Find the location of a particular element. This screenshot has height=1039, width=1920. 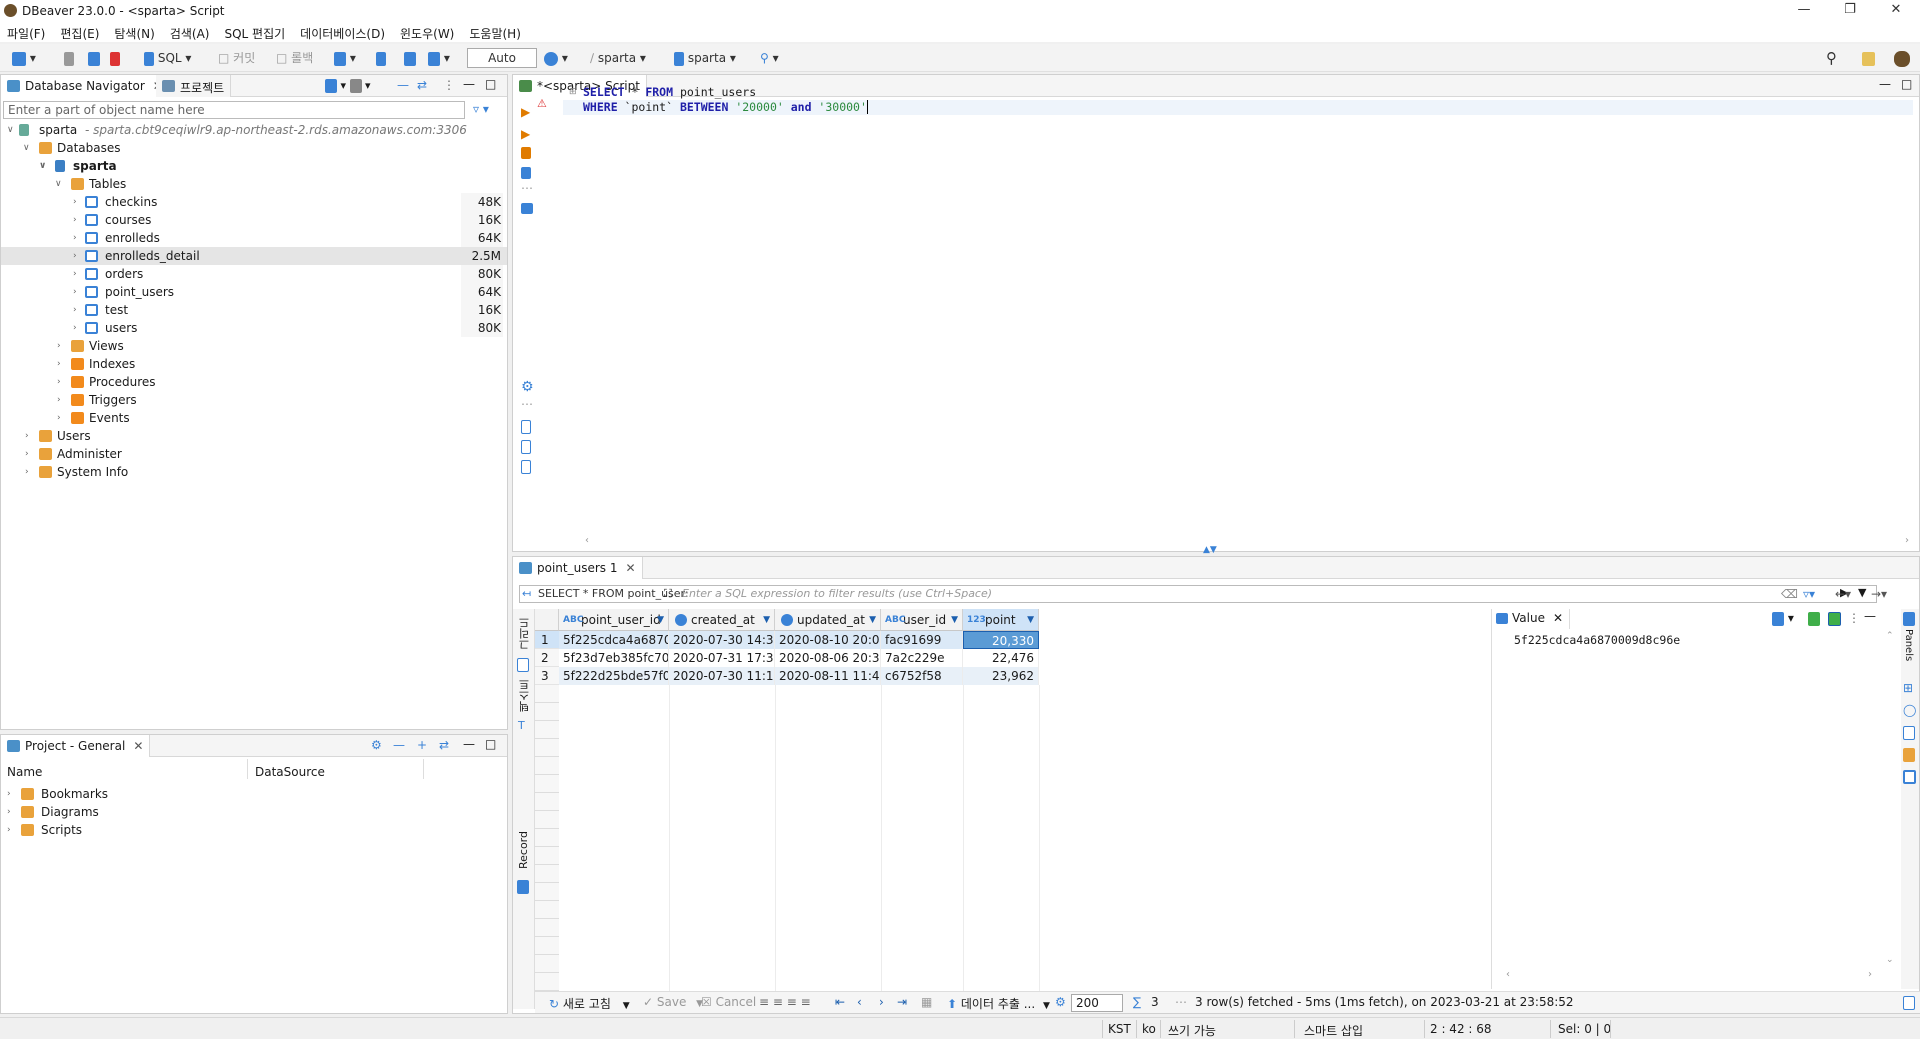

tree-folder-indexes: › Indexes is located at coordinates (254, 364).